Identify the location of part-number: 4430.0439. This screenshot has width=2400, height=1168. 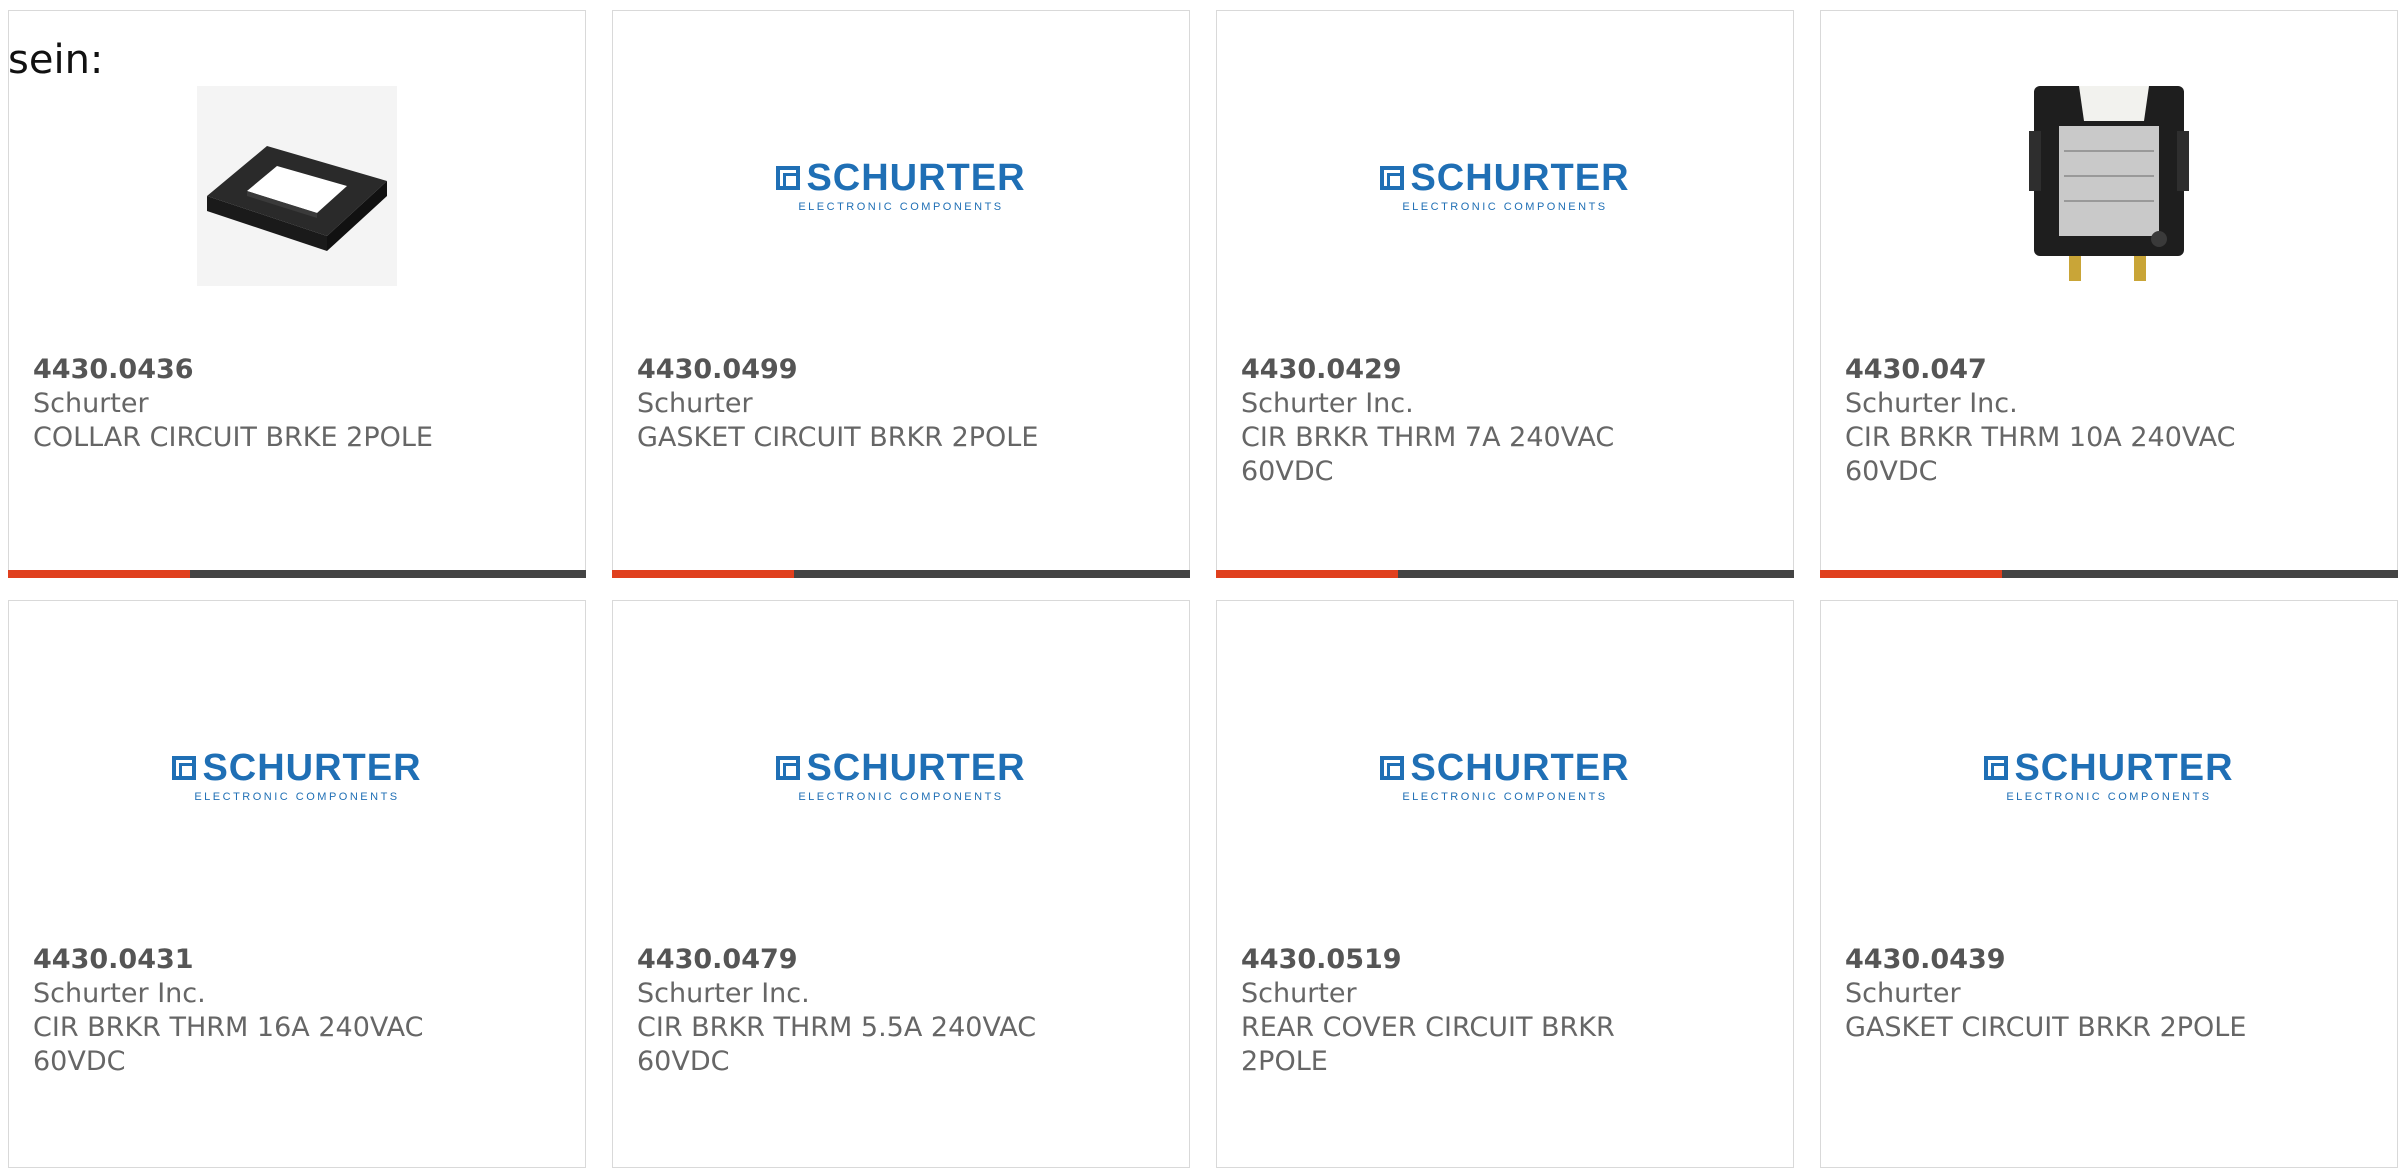
(2109, 960).